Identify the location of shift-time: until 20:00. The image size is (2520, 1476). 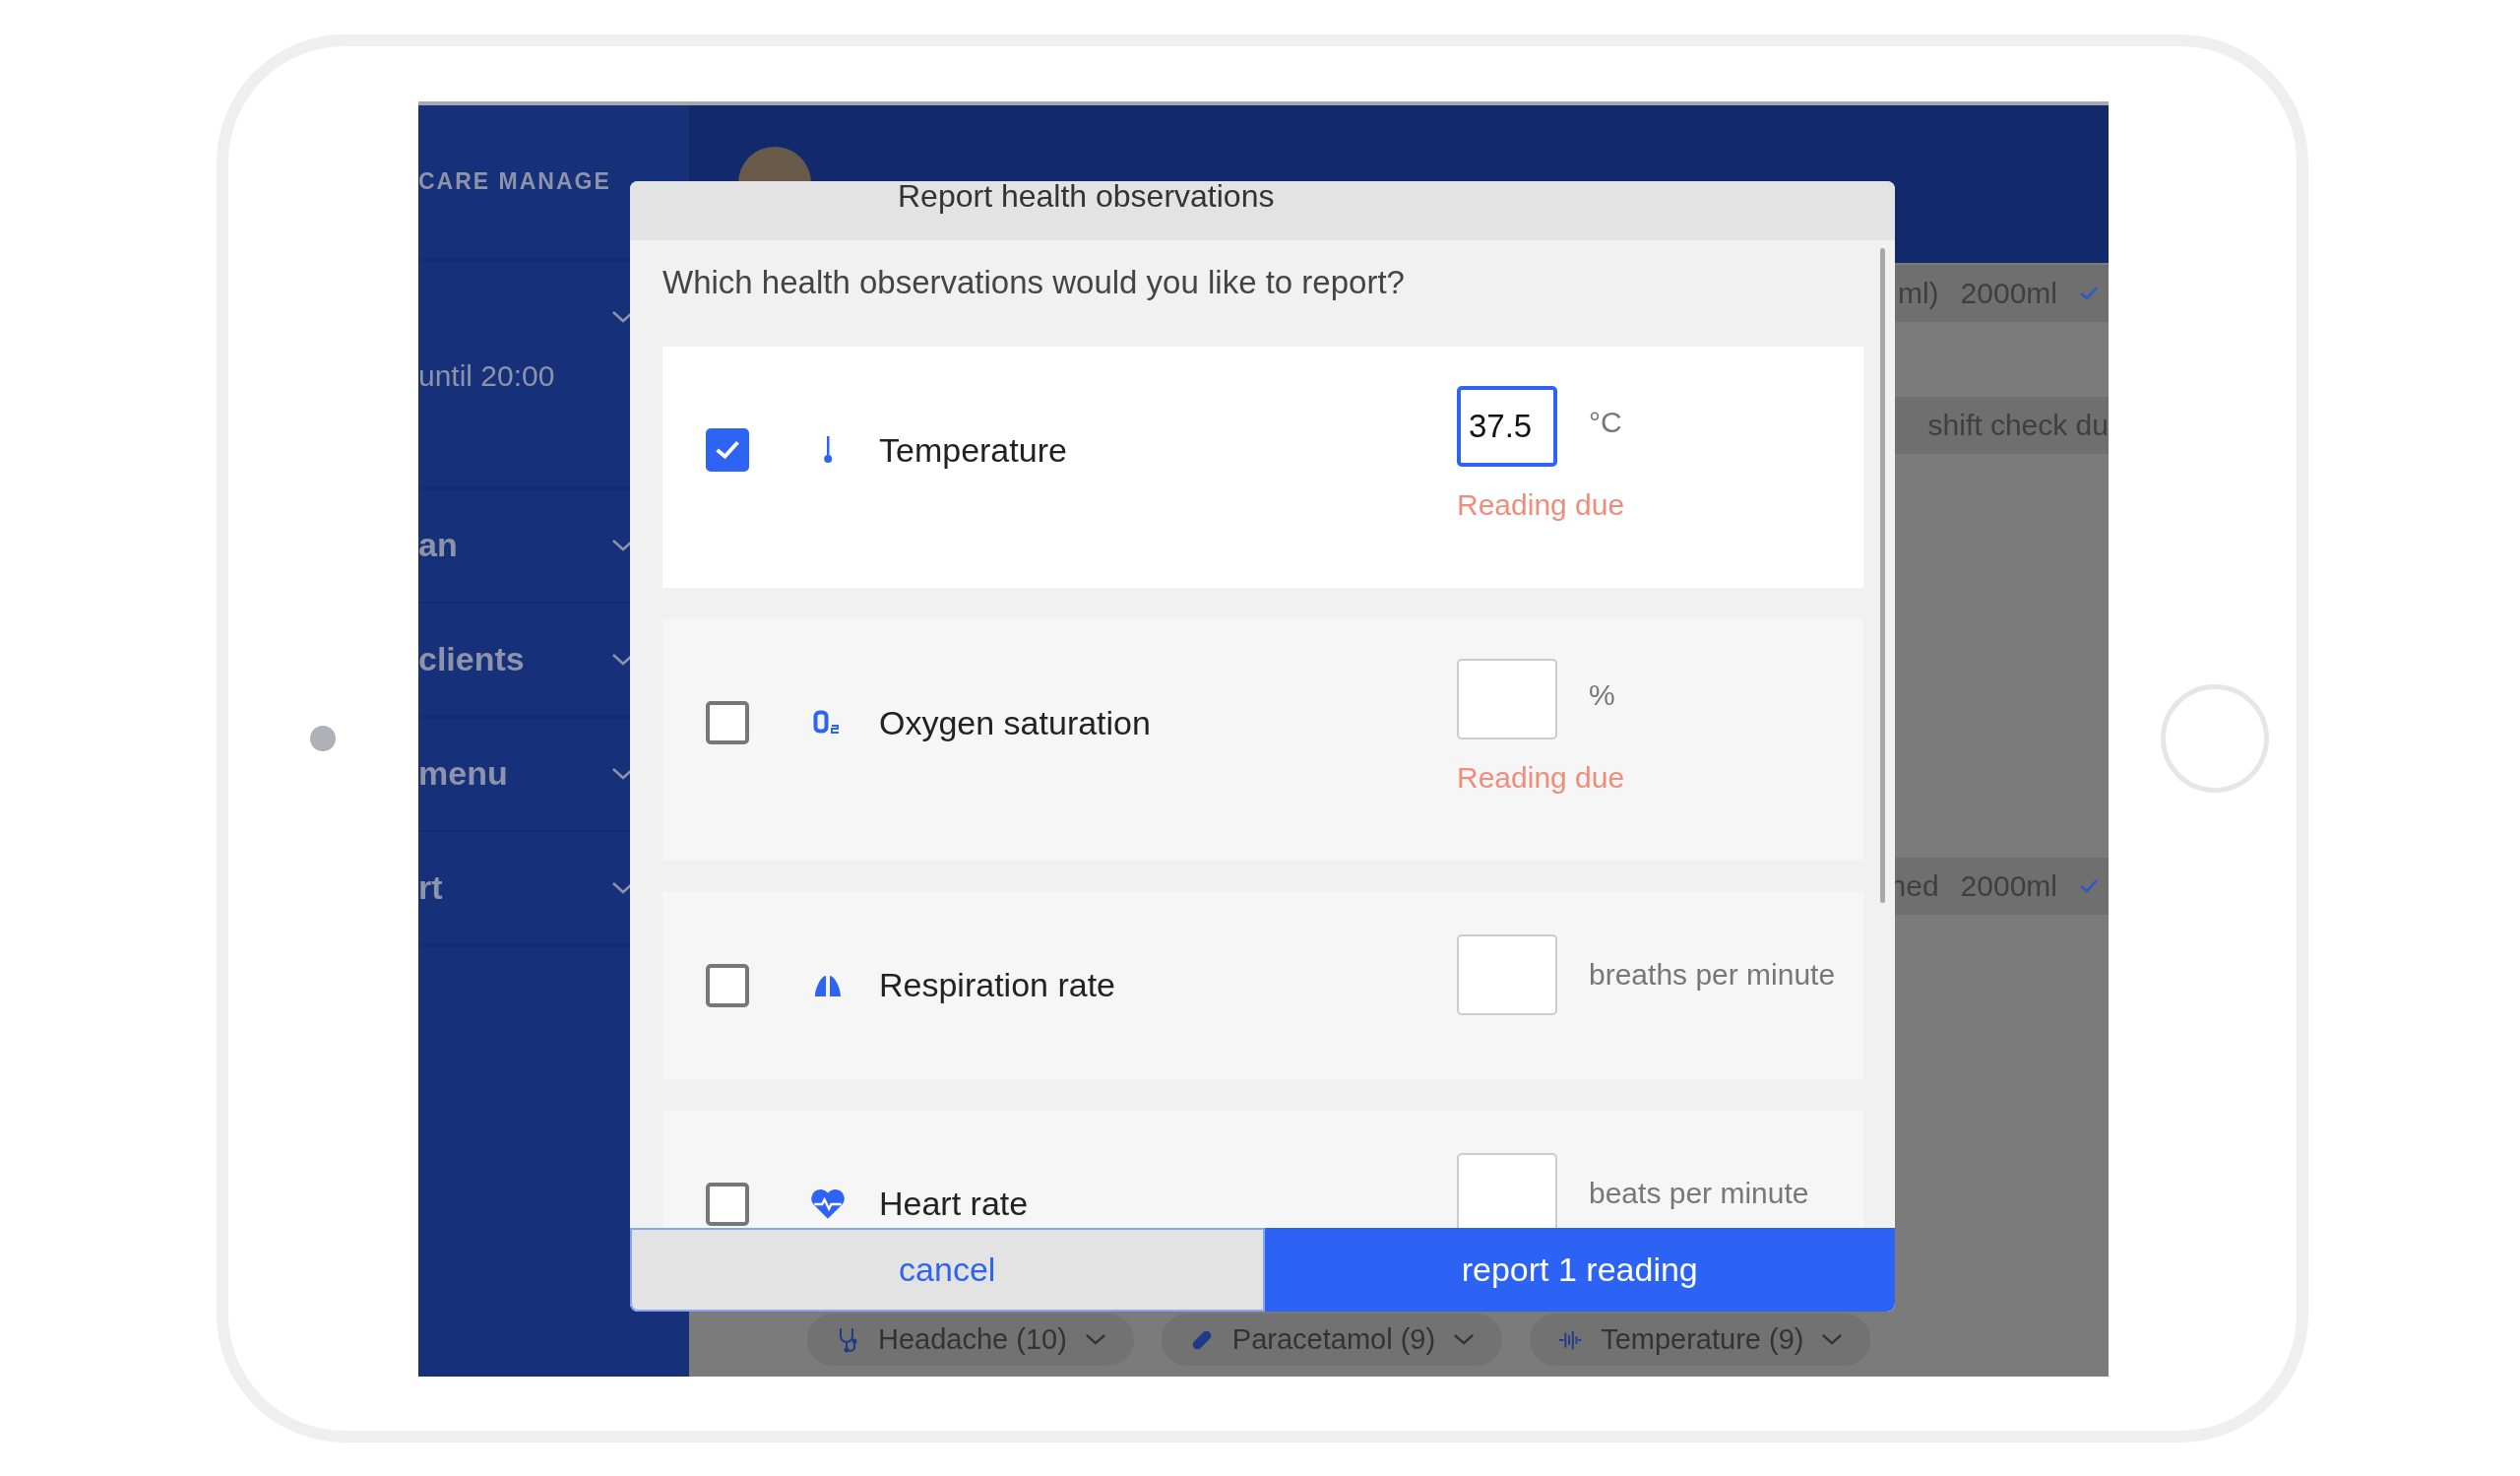
(486, 375).